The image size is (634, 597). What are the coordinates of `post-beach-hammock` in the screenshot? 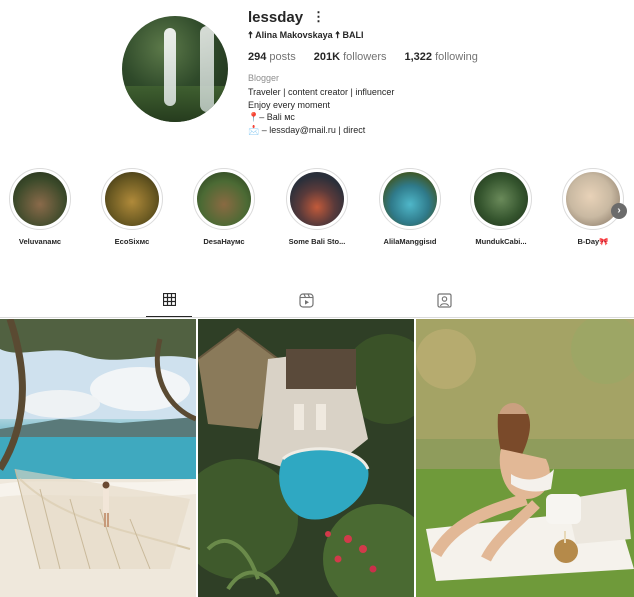 It's located at (98, 458).